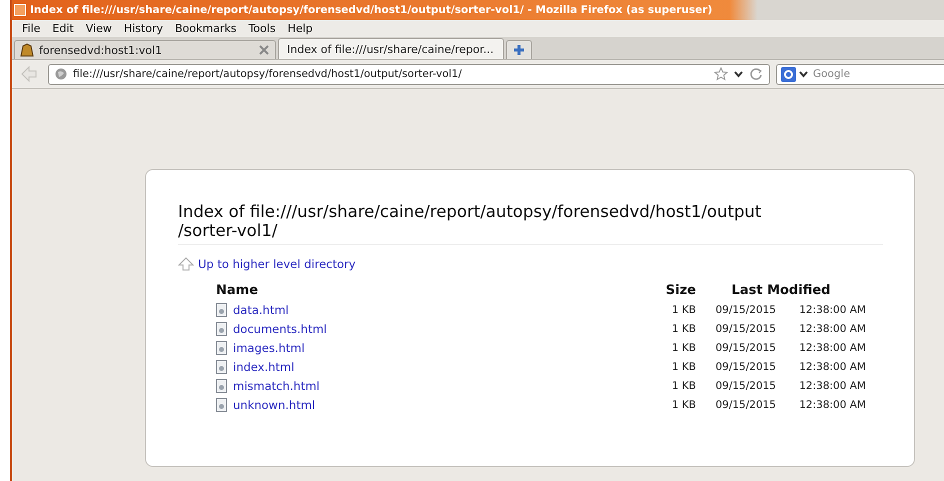 This screenshot has height=481, width=944. Describe the element at coordinates (478, 10) in the screenshot. I see `window-title: Index of file:///usr/share/caine/report/autopsy/forensedvd/host1/output/sorter-vol1/ - Mozilla Firefox (as superuser)` at that location.